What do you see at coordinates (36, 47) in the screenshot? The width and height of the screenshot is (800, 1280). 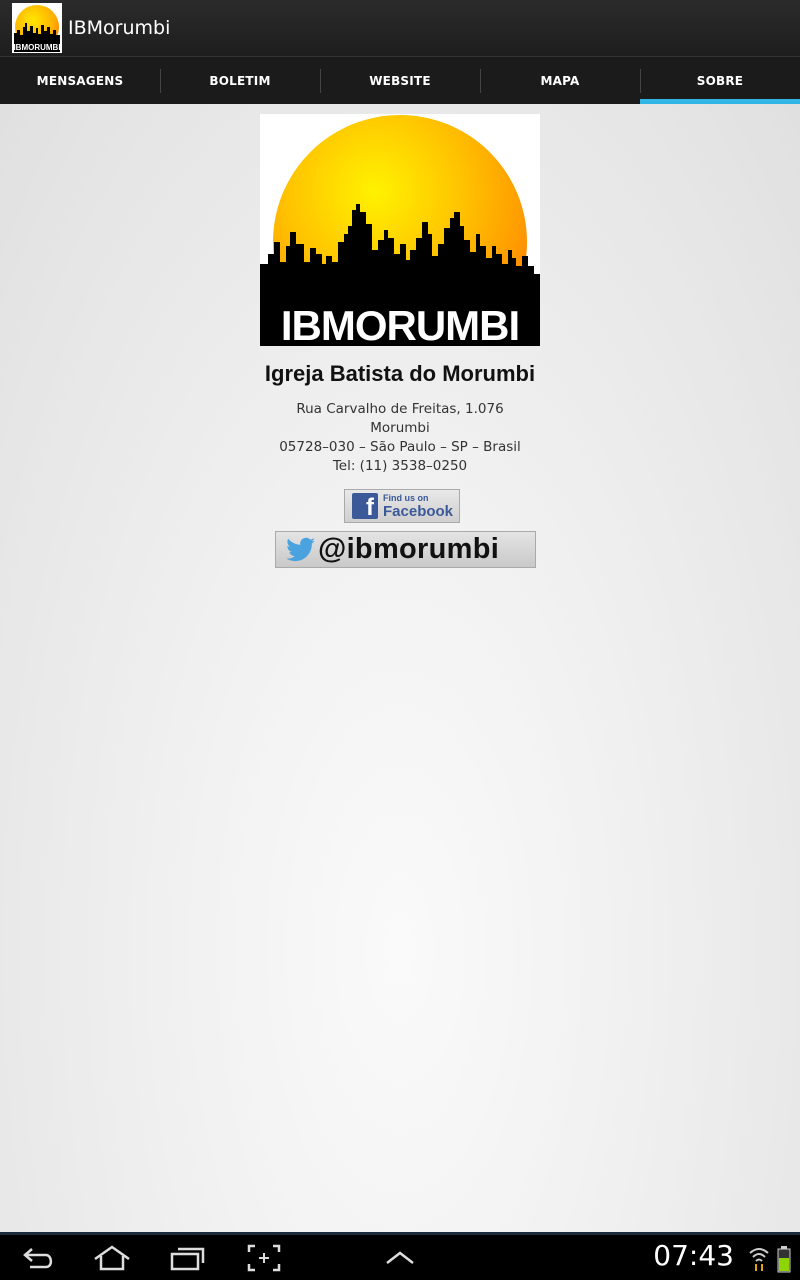 I see `svg-text: IBMORUMBI` at bounding box center [36, 47].